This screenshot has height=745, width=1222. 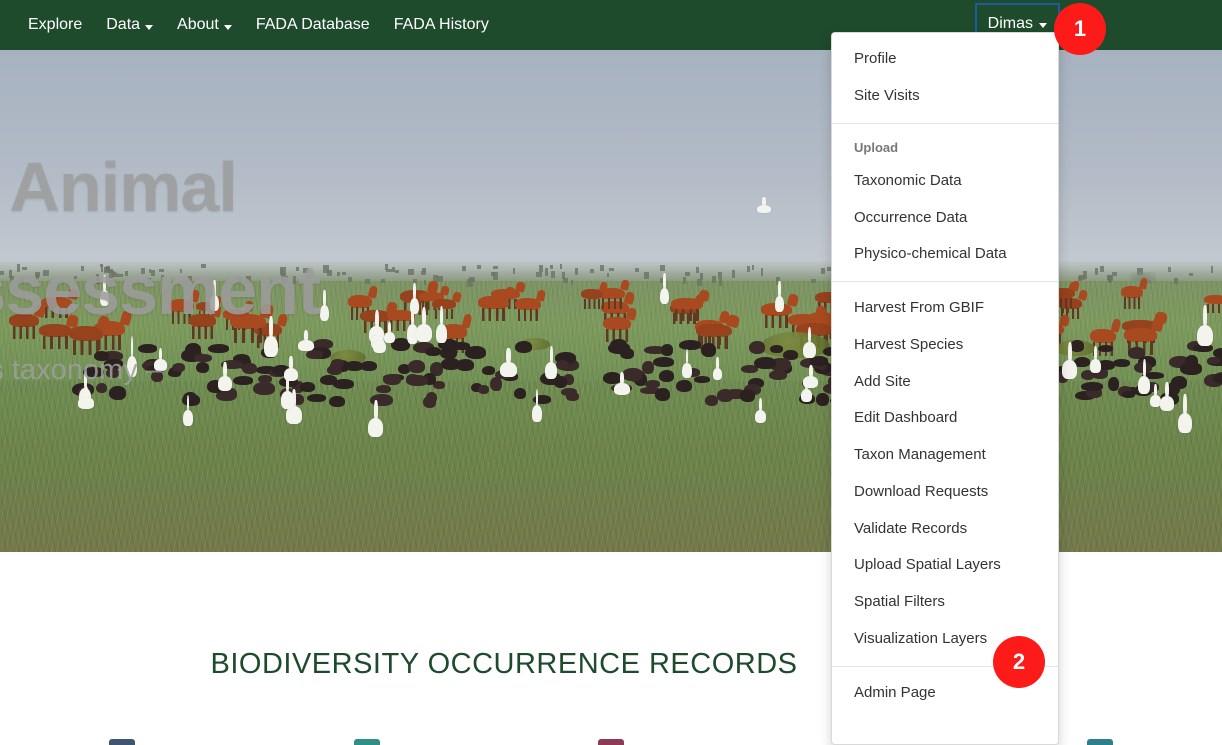 What do you see at coordinates (945, 529) in the screenshot?
I see `menu-item-validate-records: Validate Records` at bounding box center [945, 529].